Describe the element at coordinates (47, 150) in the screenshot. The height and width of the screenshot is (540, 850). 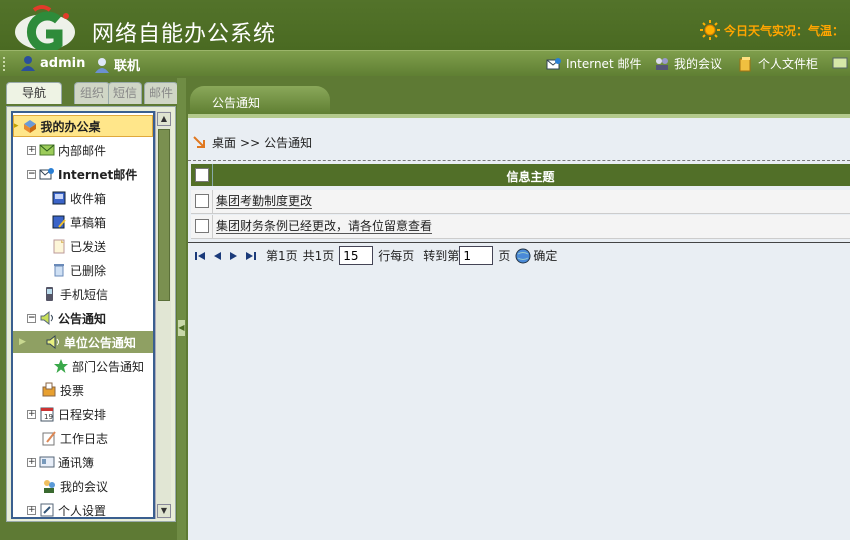
I see `mail-icon` at that location.